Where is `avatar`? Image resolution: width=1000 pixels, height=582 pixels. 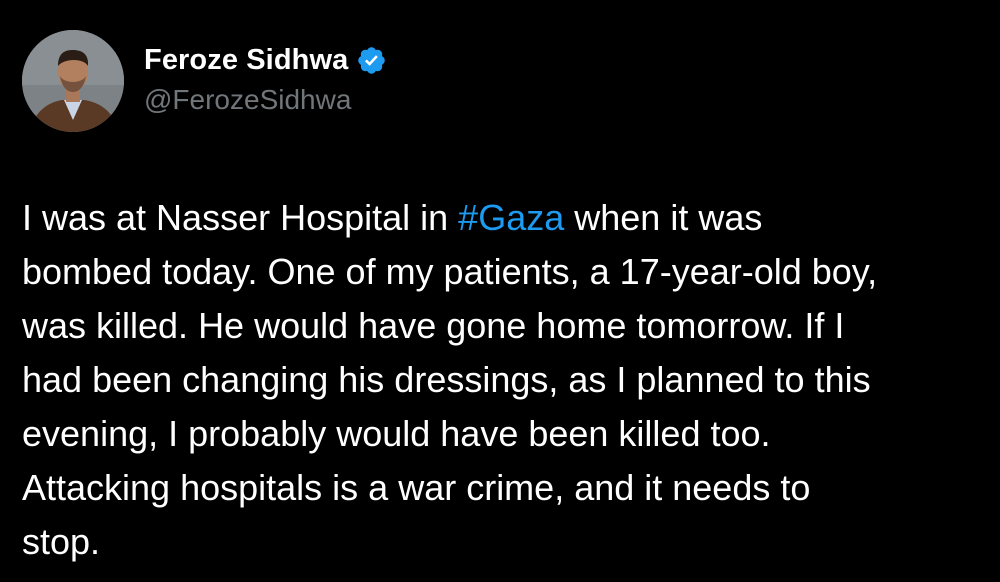
avatar is located at coordinates (73, 81).